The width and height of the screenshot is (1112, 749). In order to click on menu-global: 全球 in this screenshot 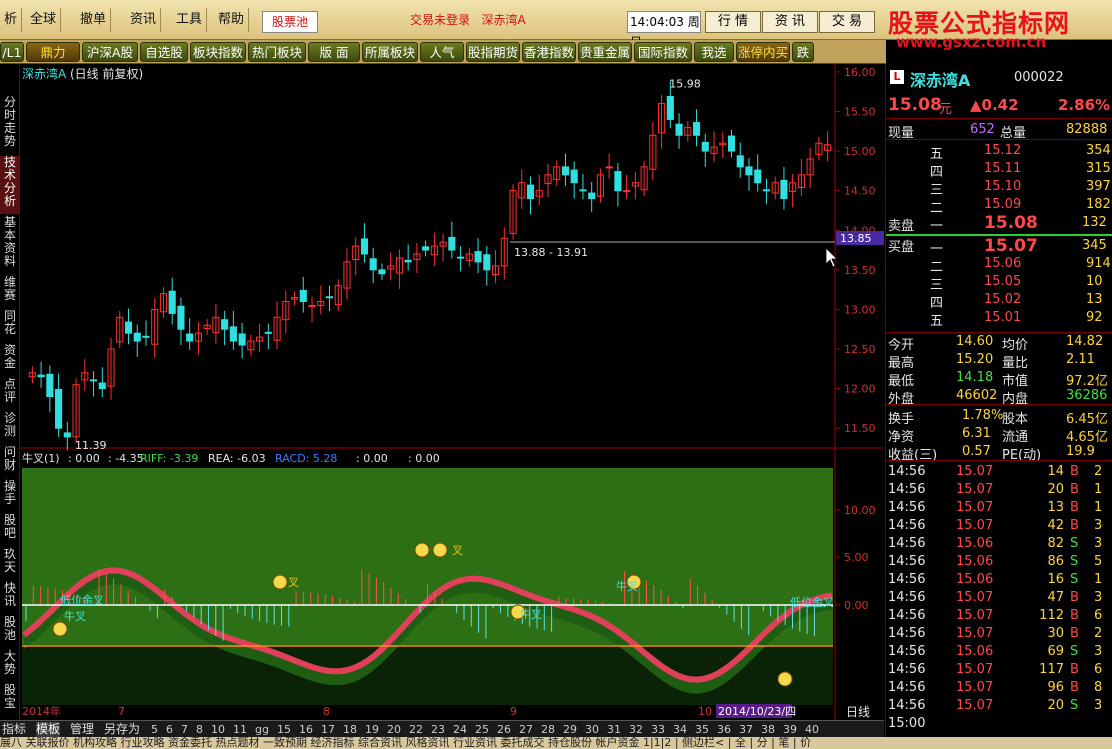, I will do `click(44, 20)`.